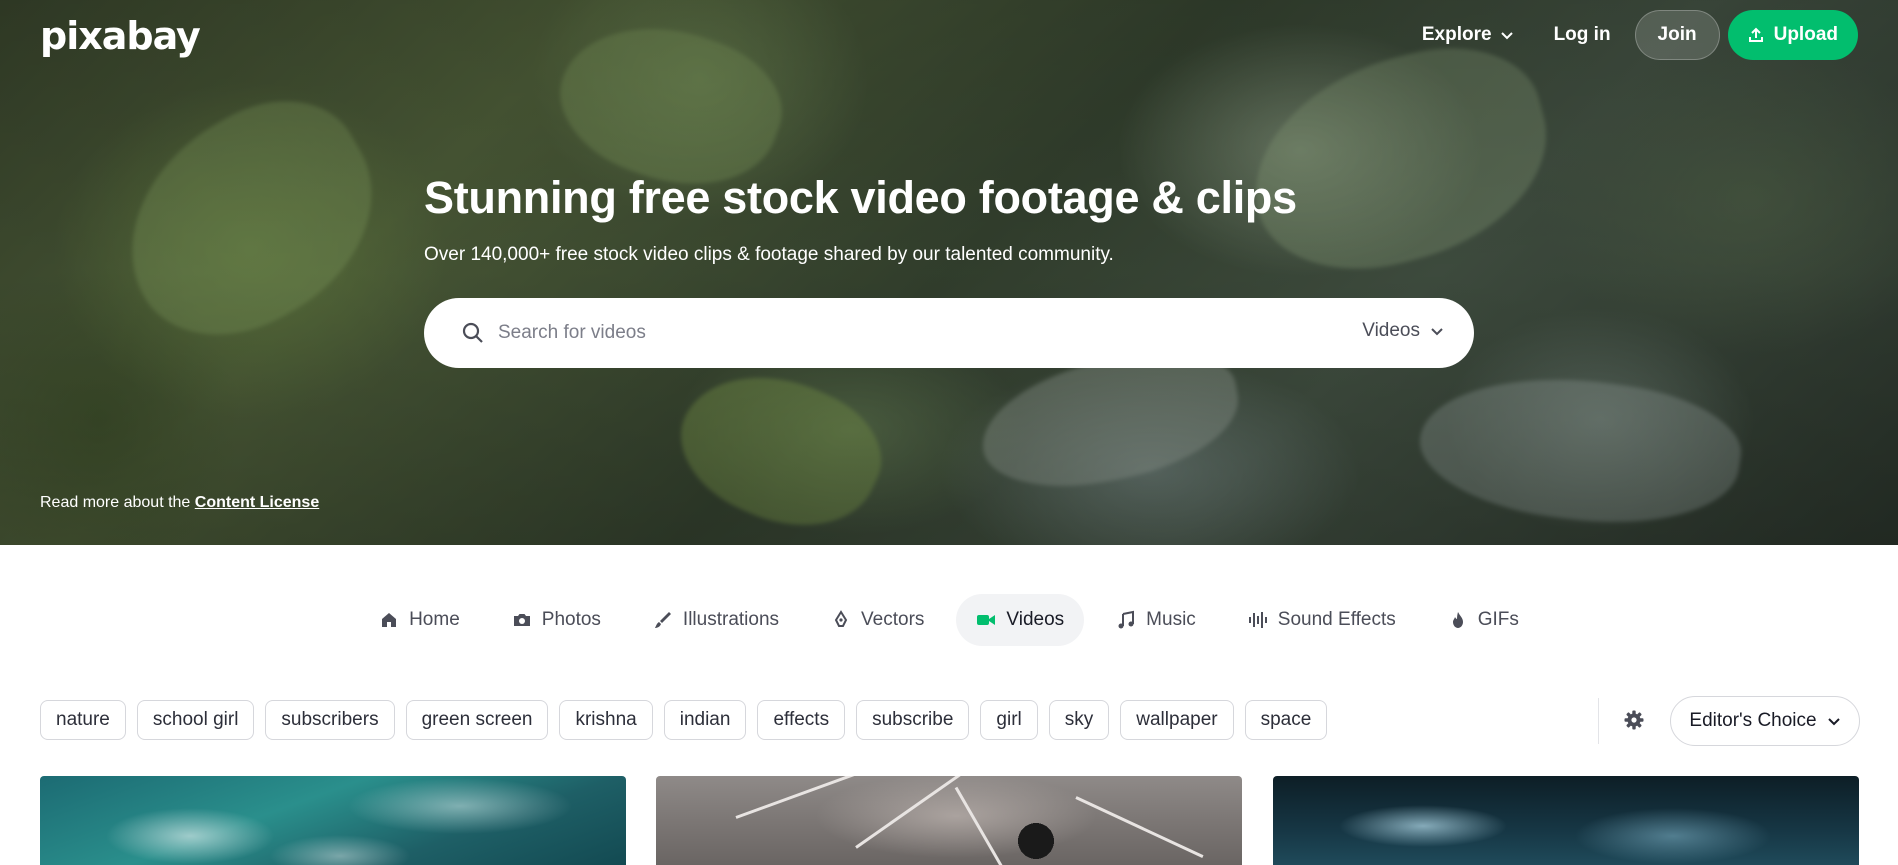 This screenshot has width=1898, height=865. I want to click on media-type-select: Videos, so click(1403, 331).